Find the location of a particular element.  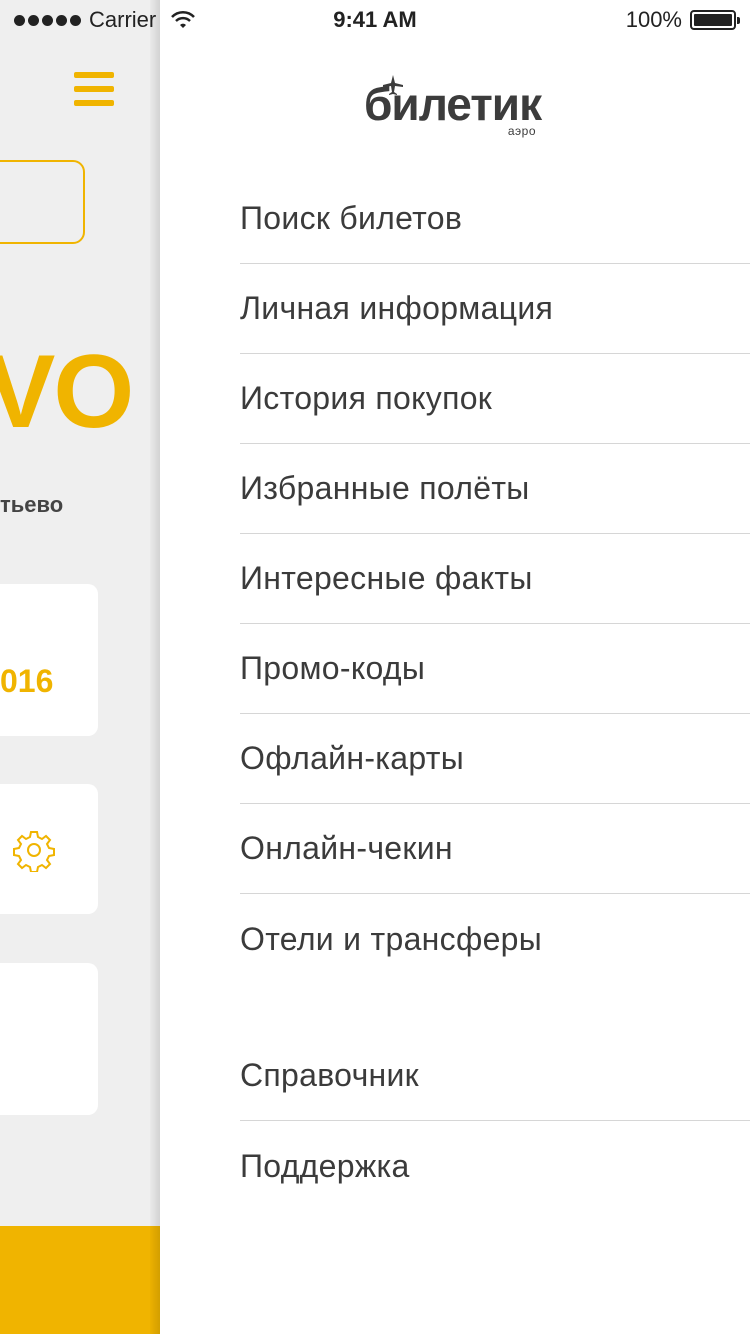

battery-icon is located at coordinates (715, 20).